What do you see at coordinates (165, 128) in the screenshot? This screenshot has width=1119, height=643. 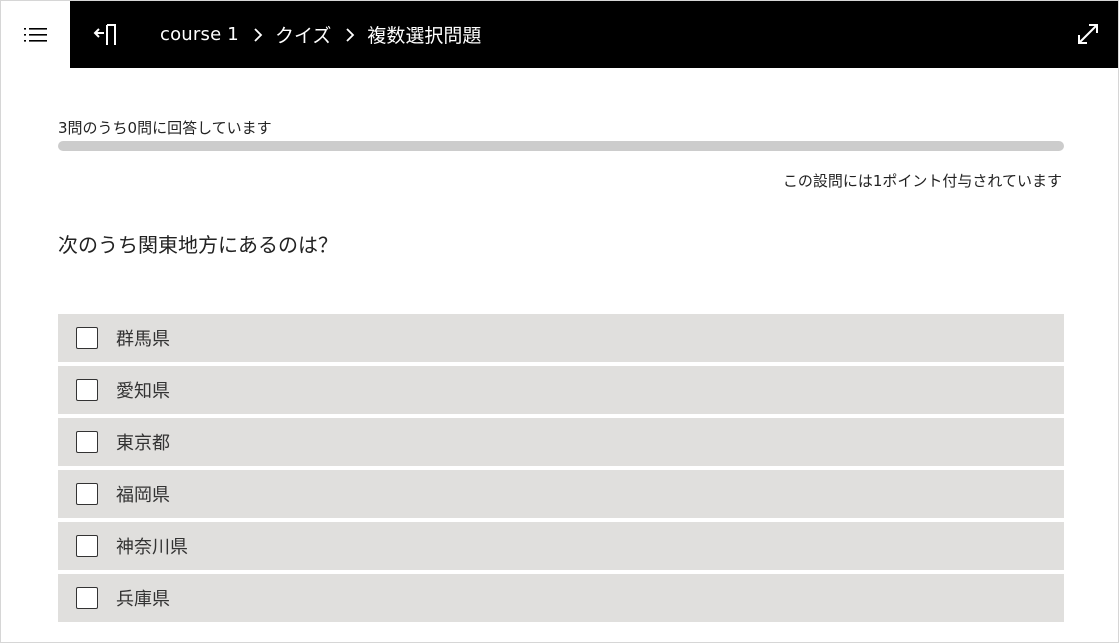 I see `progress-text: 3問のうち0問に回答しています` at bounding box center [165, 128].